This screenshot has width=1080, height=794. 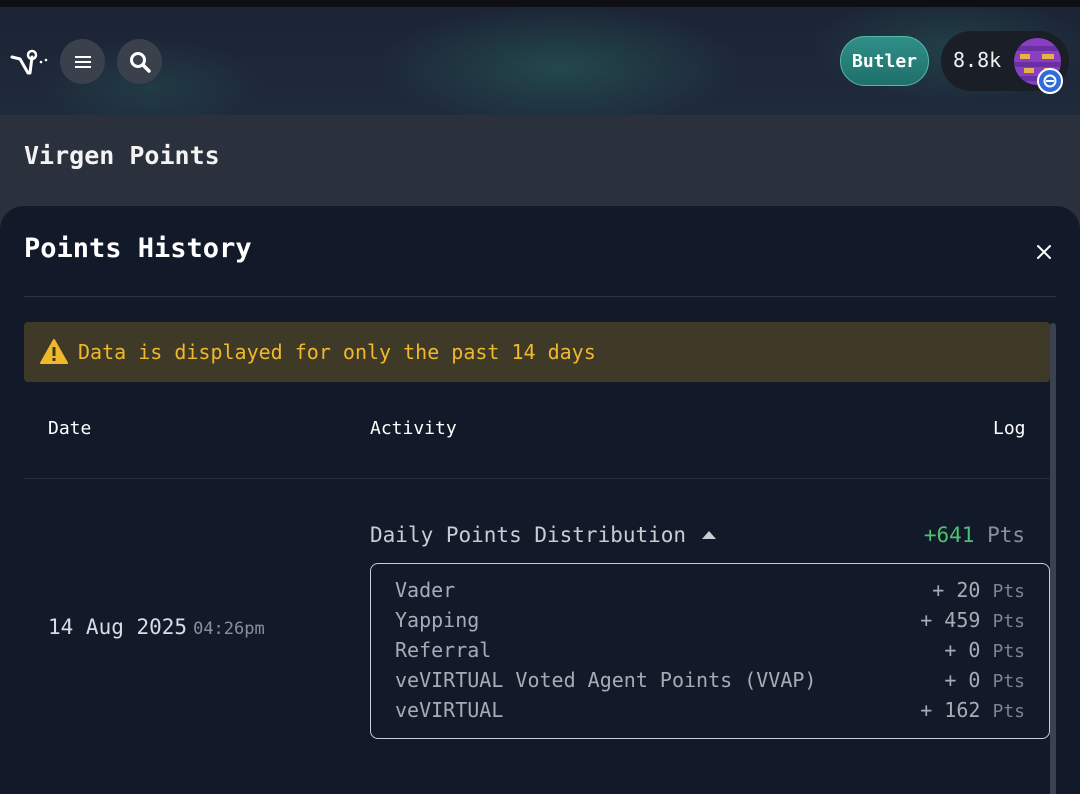 I want to click on breakdown-label: veVIRTUAL Voted Agent Points (VVAP), so click(x=606, y=680).